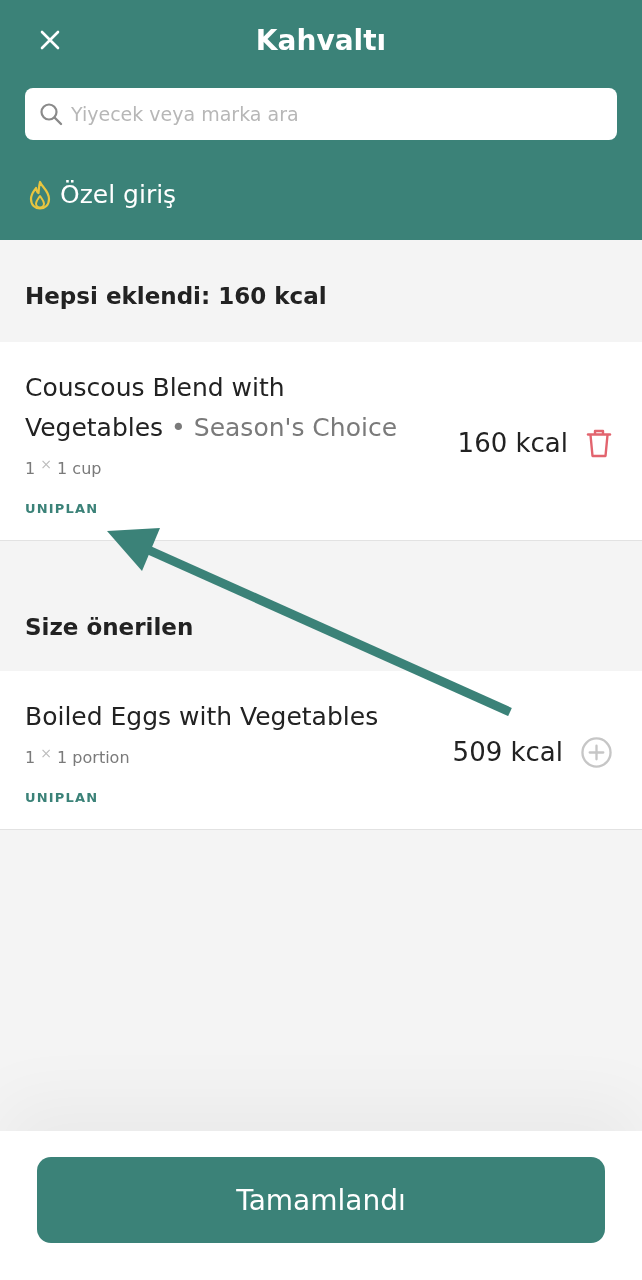 This screenshot has height=1280, width=642. Describe the element at coordinates (321, 1200) in the screenshot. I see `done-button: Tamamlandı` at that location.